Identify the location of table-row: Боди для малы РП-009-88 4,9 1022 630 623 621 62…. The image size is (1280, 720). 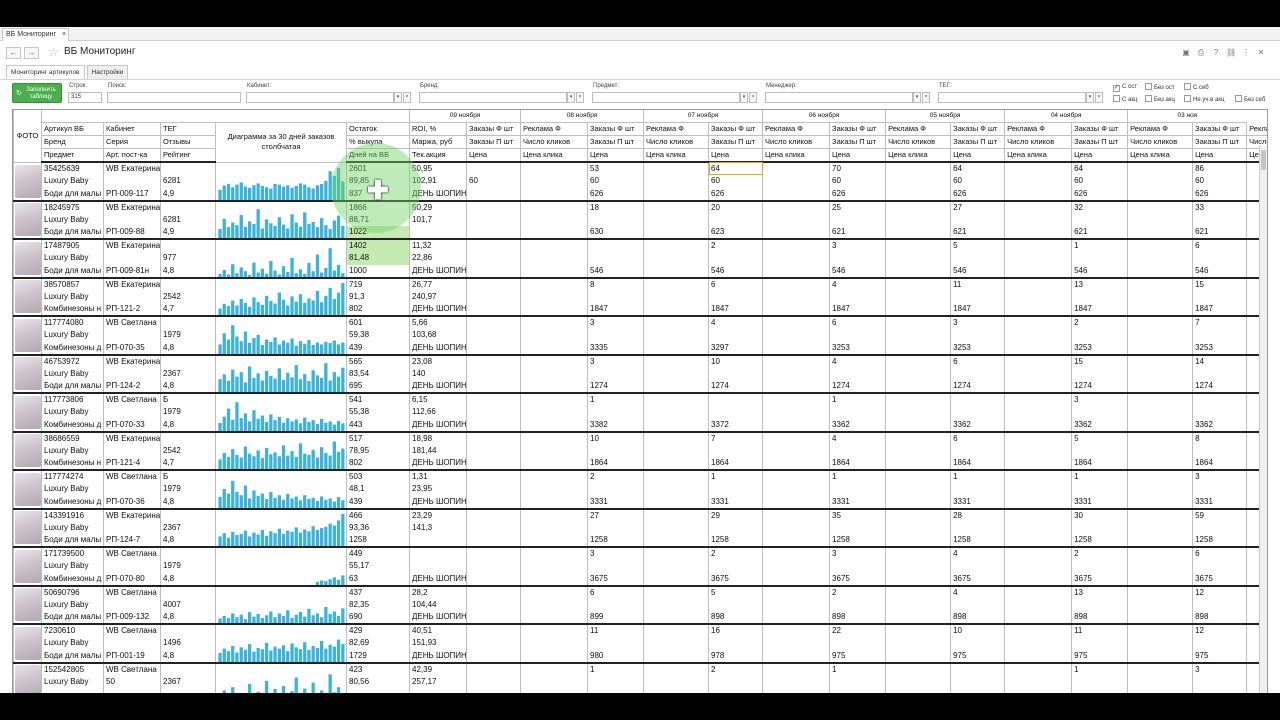
(640, 233).